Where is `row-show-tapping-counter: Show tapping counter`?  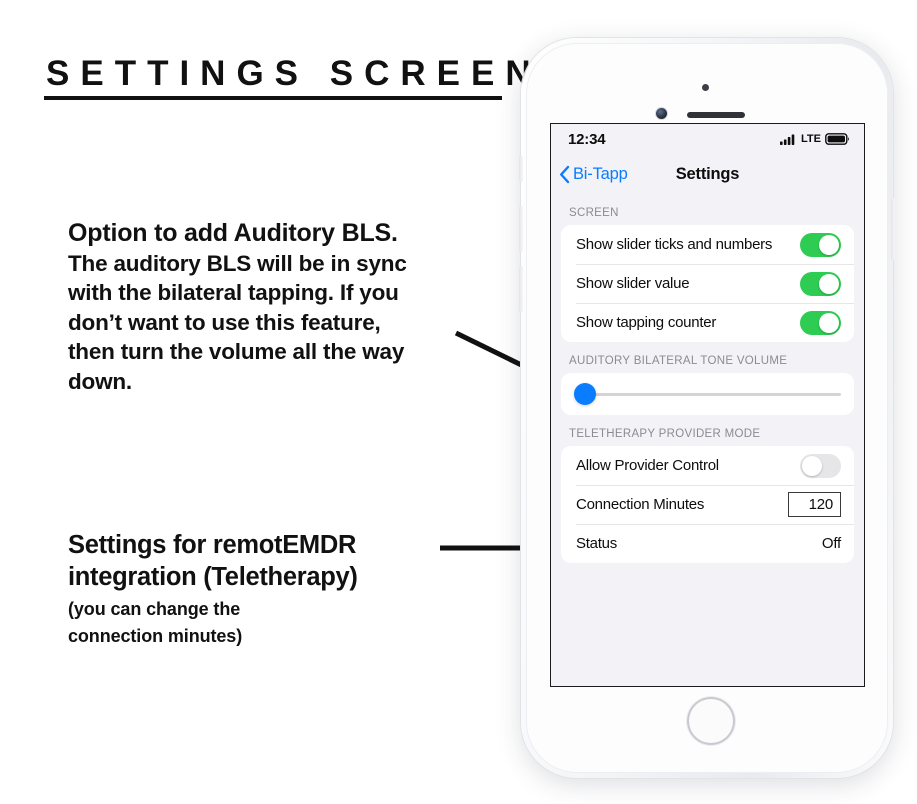 row-show-tapping-counter: Show tapping counter is located at coordinates (707, 322).